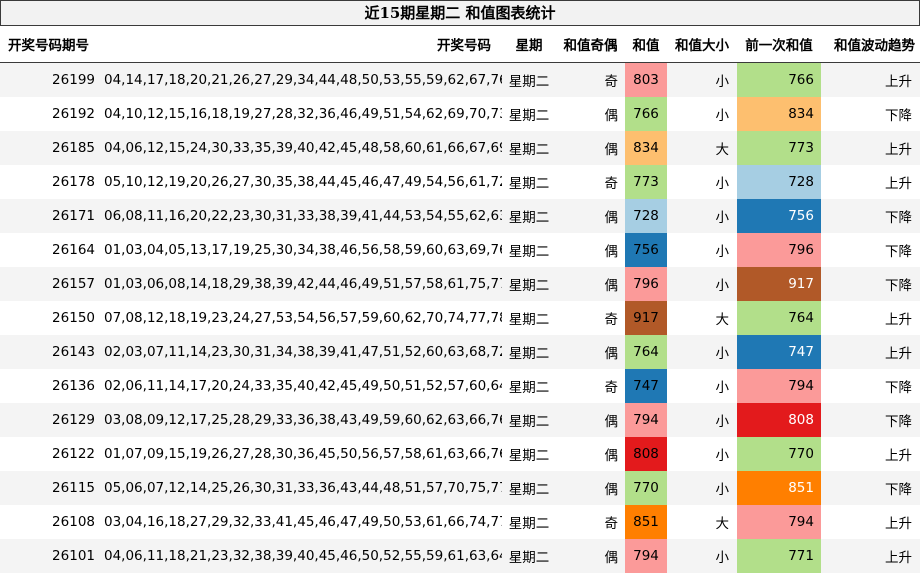 This screenshot has width=920, height=573. What do you see at coordinates (779, 114) in the screenshot?
I see `prev-sum-cell: 834` at bounding box center [779, 114].